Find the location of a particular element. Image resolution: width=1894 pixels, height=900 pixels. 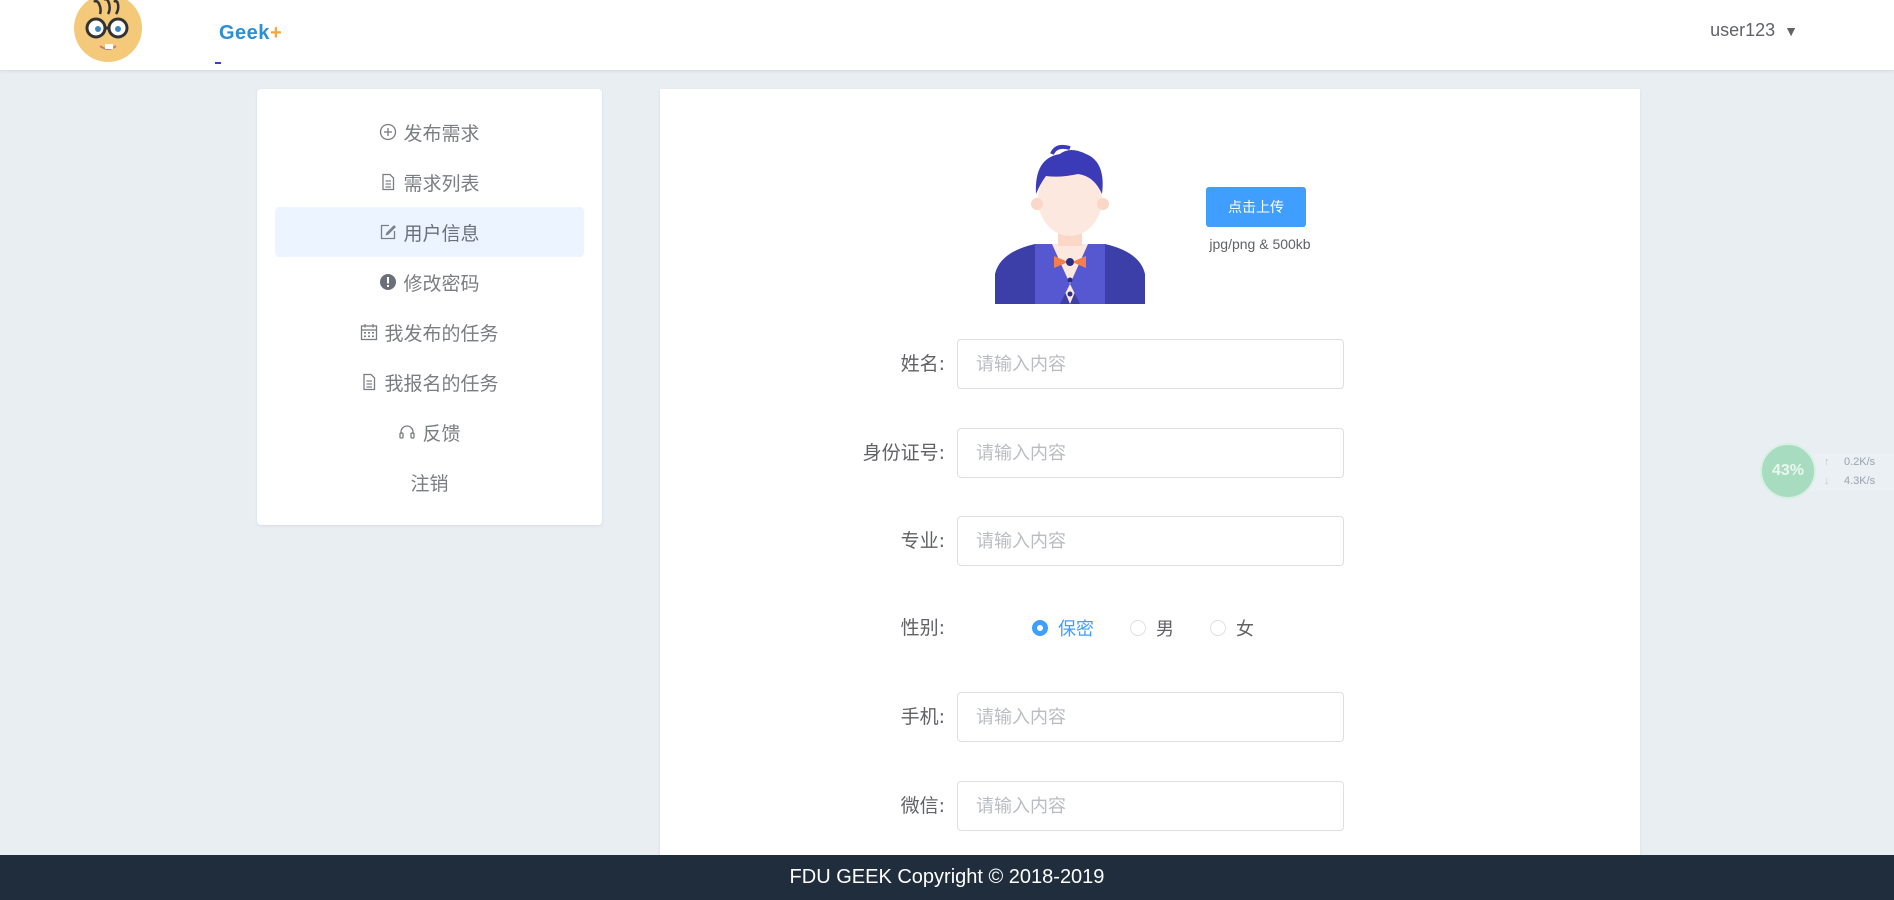

major-label: 专业: is located at coordinates (922, 541).